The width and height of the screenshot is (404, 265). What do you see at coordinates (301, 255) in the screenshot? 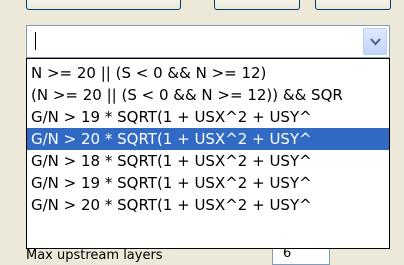
I see `max-upstream-layers-field: 6` at bounding box center [301, 255].